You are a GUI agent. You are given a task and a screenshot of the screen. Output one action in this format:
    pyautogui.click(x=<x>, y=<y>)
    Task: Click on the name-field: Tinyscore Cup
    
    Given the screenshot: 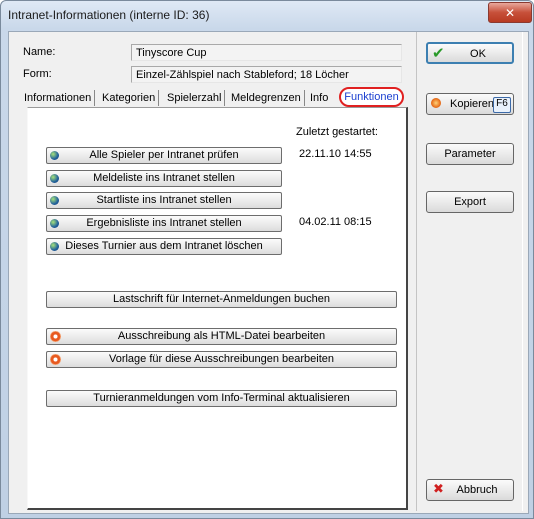 What is the action you would take?
    pyautogui.click(x=266, y=52)
    